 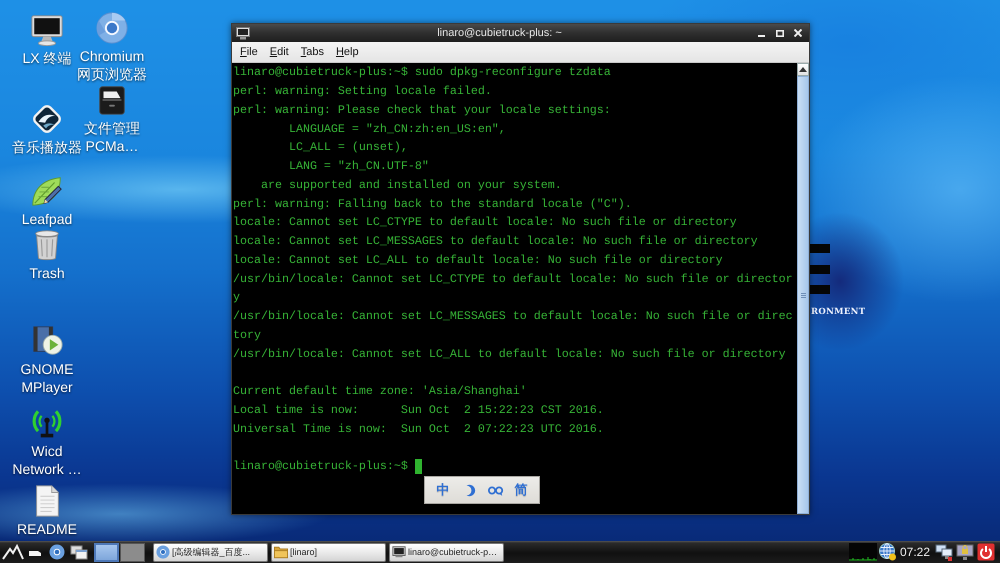 I want to click on terminal-line: perl: warning: Please check that your locale settings:, so click(x=422, y=109).